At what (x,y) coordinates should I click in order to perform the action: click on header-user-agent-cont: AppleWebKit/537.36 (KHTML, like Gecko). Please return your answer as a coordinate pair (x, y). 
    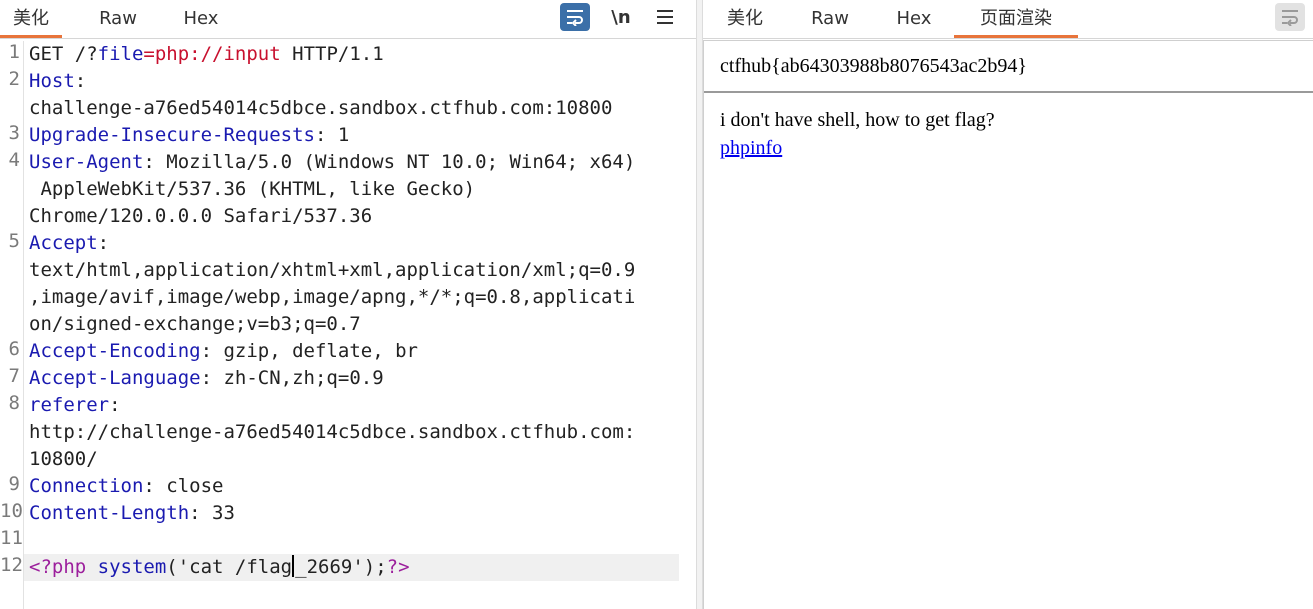
    Looking at the image, I should click on (252, 189).